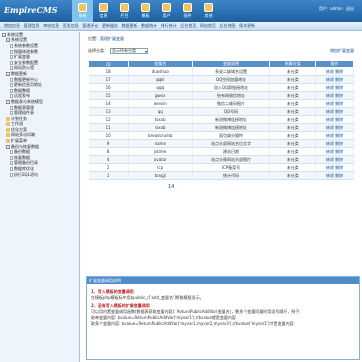 Image resolution: width=362 pixels, height=362 pixels. Describe the element at coordinates (110, 26) in the screenshot. I see `subnav-item: 更新缓存` at that location.